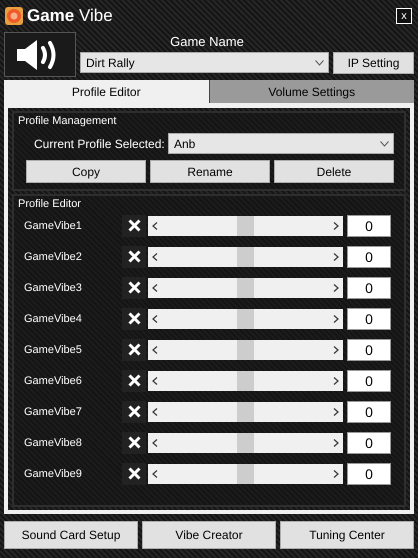  Describe the element at coordinates (281, 143) in the screenshot. I see `profile-dropdown: Anb` at that location.